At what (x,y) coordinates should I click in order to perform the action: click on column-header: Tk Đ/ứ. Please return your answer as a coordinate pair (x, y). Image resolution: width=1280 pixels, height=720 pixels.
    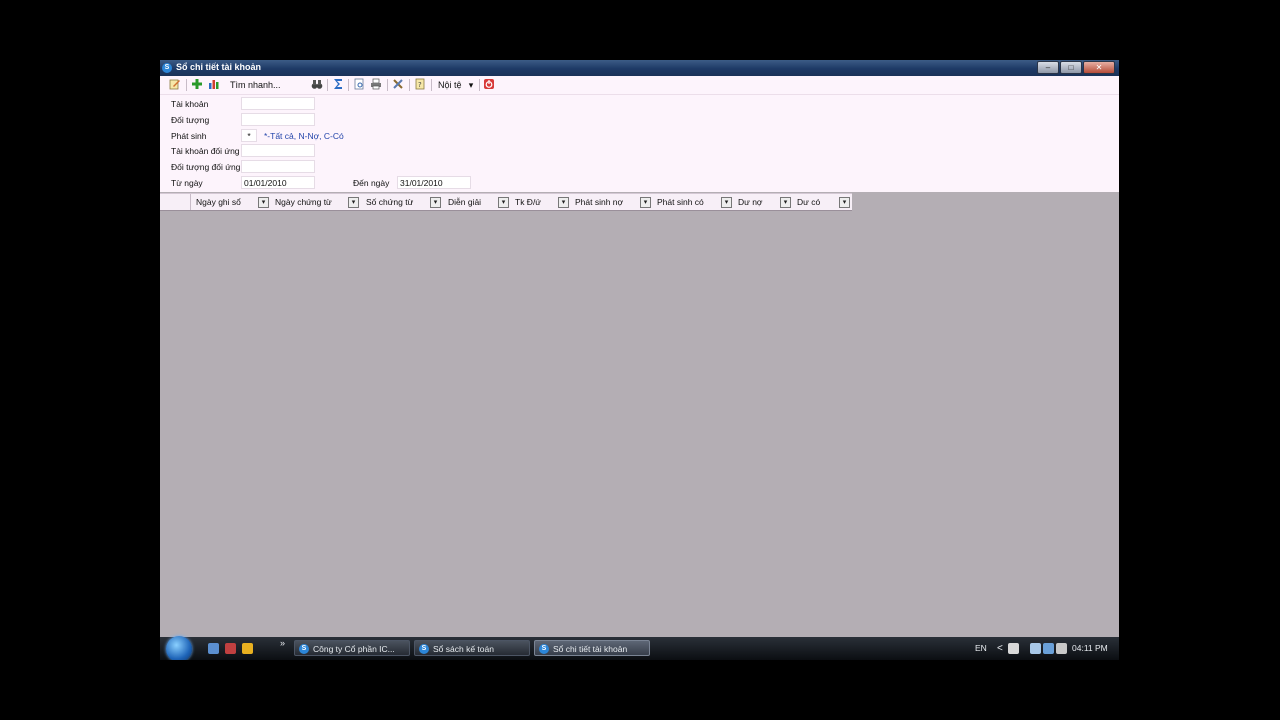
    Looking at the image, I should click on (528, 202).